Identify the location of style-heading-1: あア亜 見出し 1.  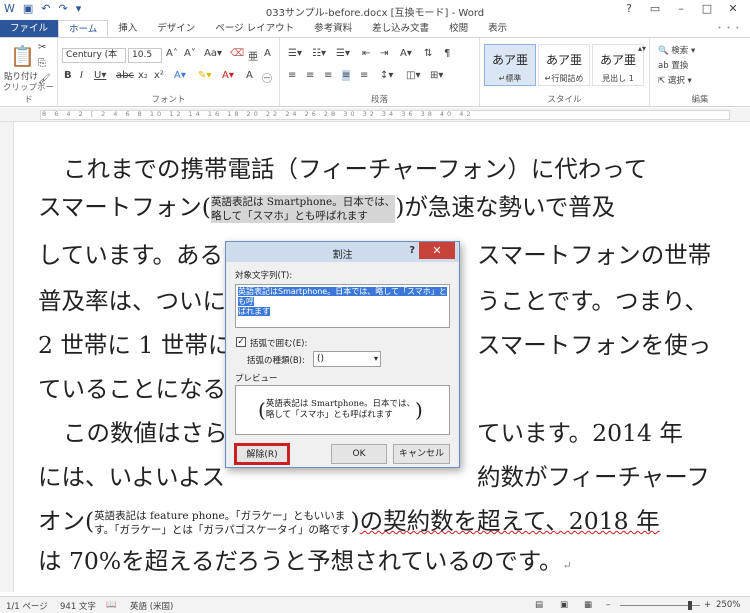
(618, 65).